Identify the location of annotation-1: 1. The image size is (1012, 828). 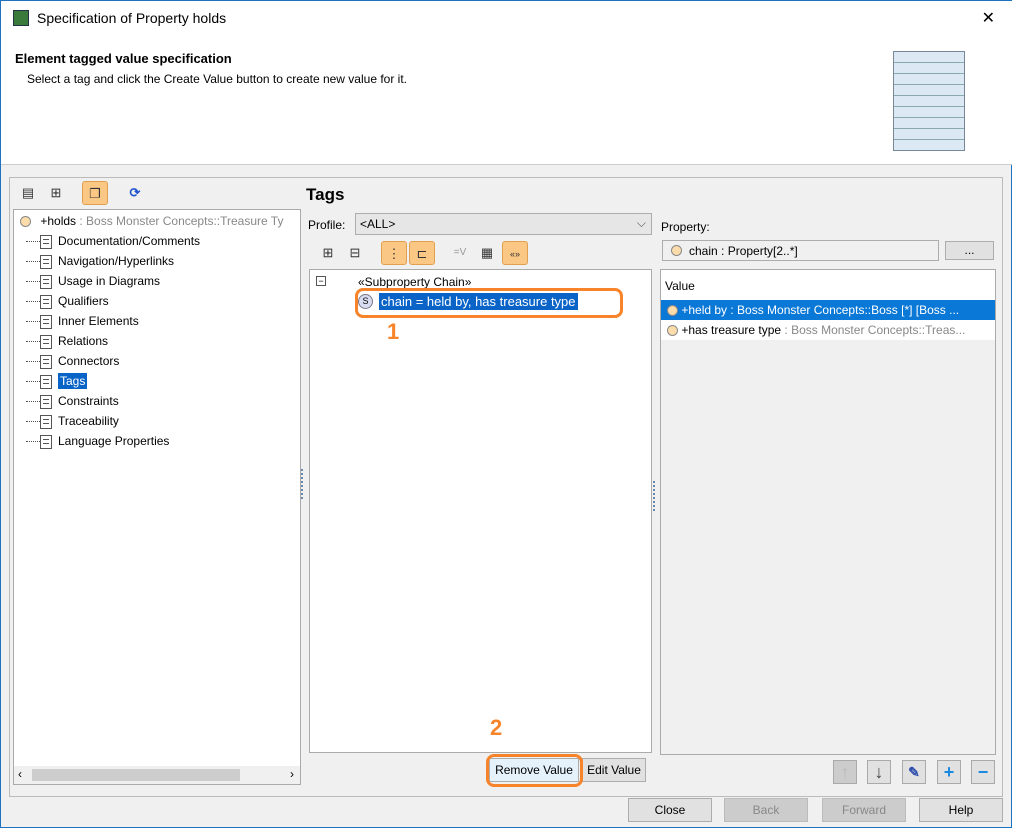
(393, 331).